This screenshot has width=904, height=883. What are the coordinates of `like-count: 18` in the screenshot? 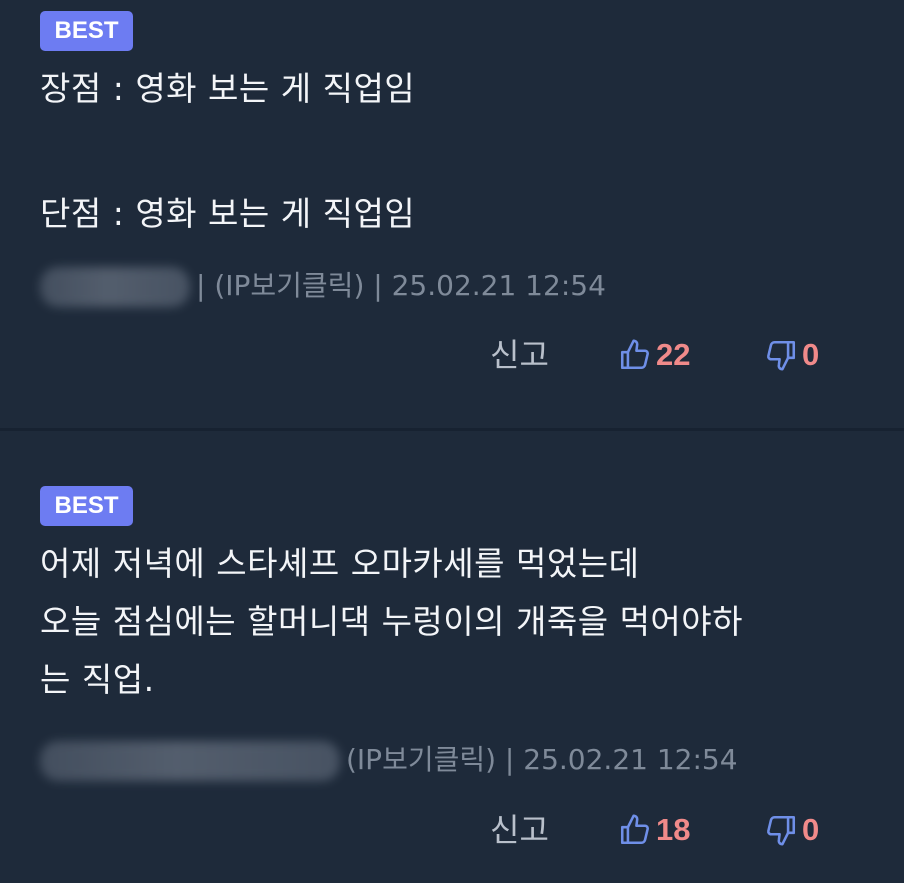 It's located at (673, 829).